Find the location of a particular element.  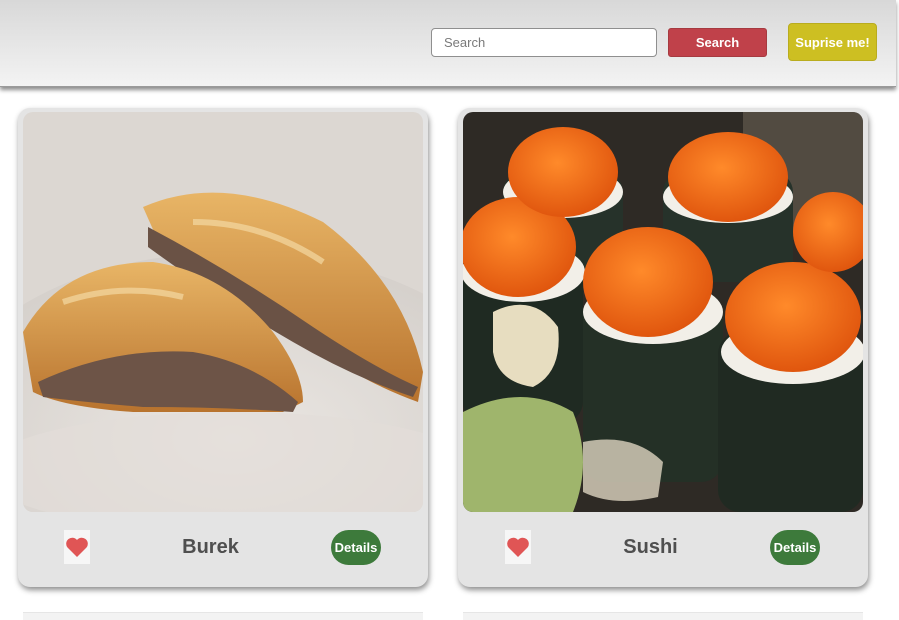

recipe-title: Burek is located at coordinates (210, 547).